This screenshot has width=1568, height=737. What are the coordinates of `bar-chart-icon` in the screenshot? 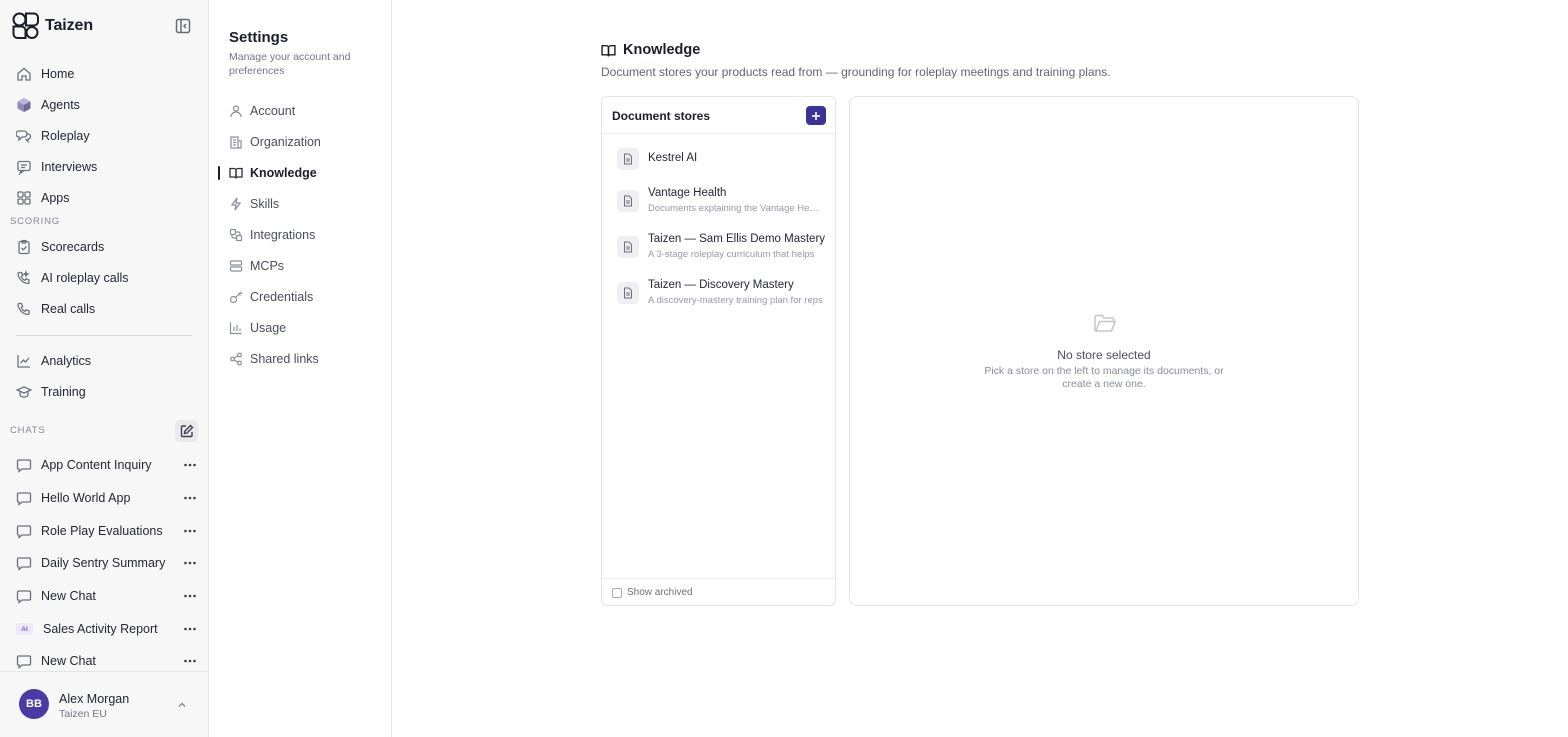 It's located at (236, 328).